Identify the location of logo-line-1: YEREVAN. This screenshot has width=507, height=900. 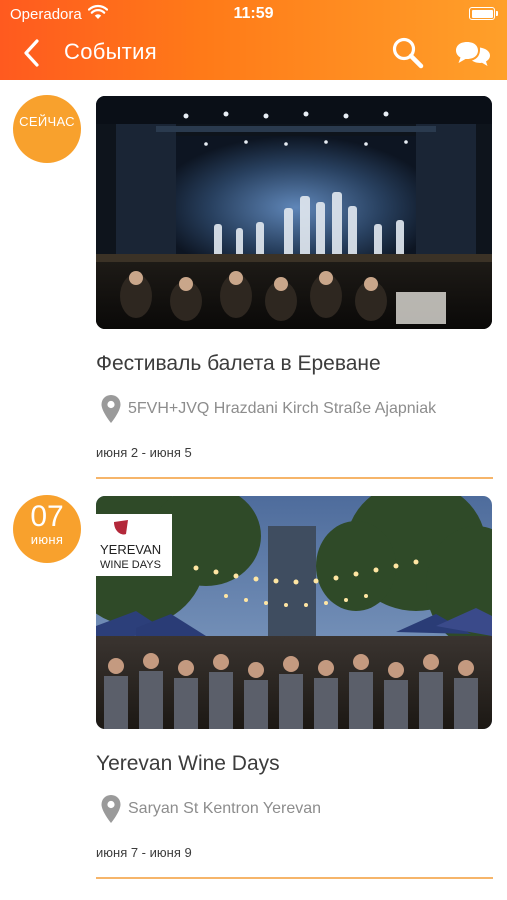
(130, 549).